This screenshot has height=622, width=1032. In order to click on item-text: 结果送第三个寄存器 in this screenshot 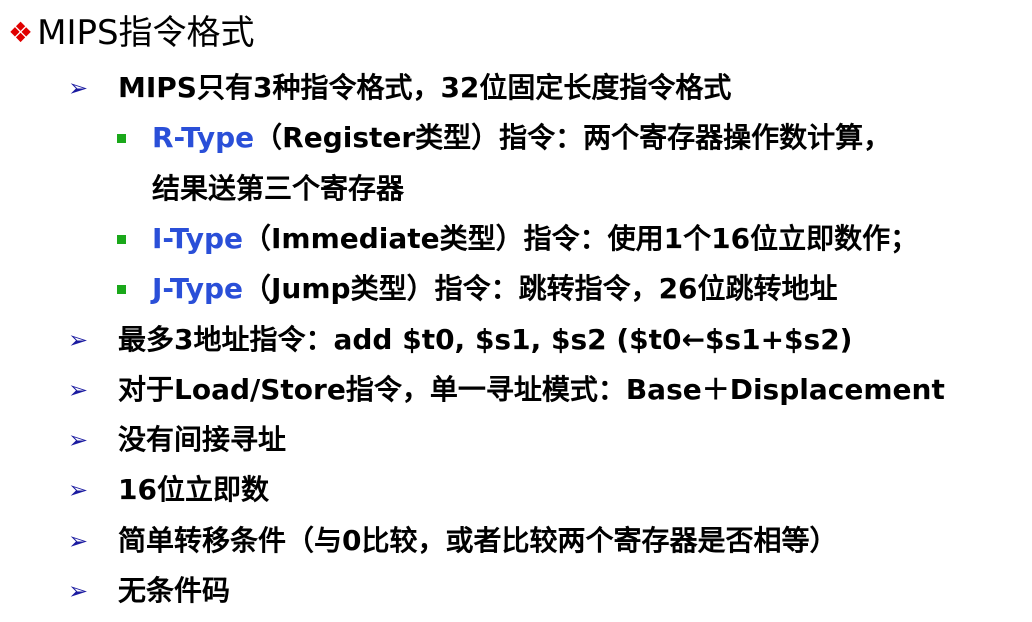, I will do `click(278, 188)`.